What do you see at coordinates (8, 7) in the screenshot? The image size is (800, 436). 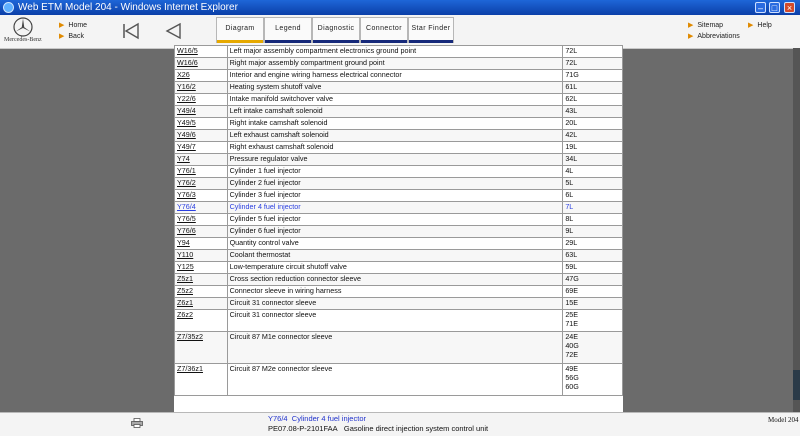 I see `browser-icon` at bounding box center [8, 7].